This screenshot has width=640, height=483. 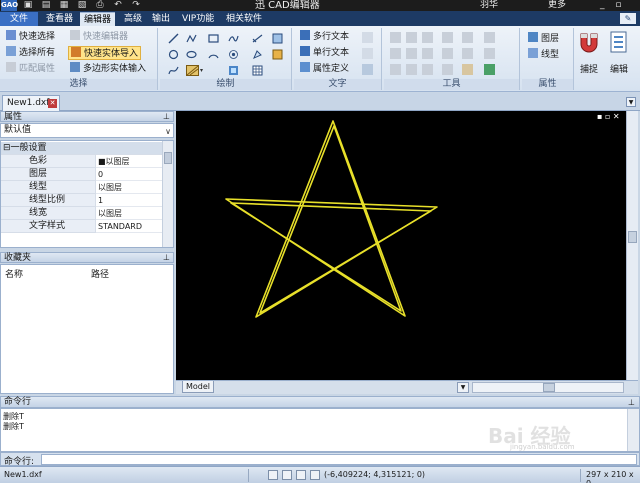 I want to click on property-row: 文字样式 STANDARD, so click(x=82, y=226).